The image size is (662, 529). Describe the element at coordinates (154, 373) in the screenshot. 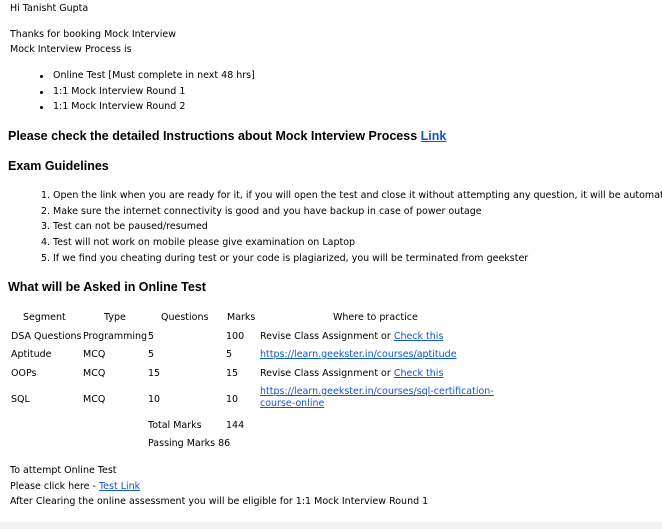

I see `cell-questions: 15` at that location.